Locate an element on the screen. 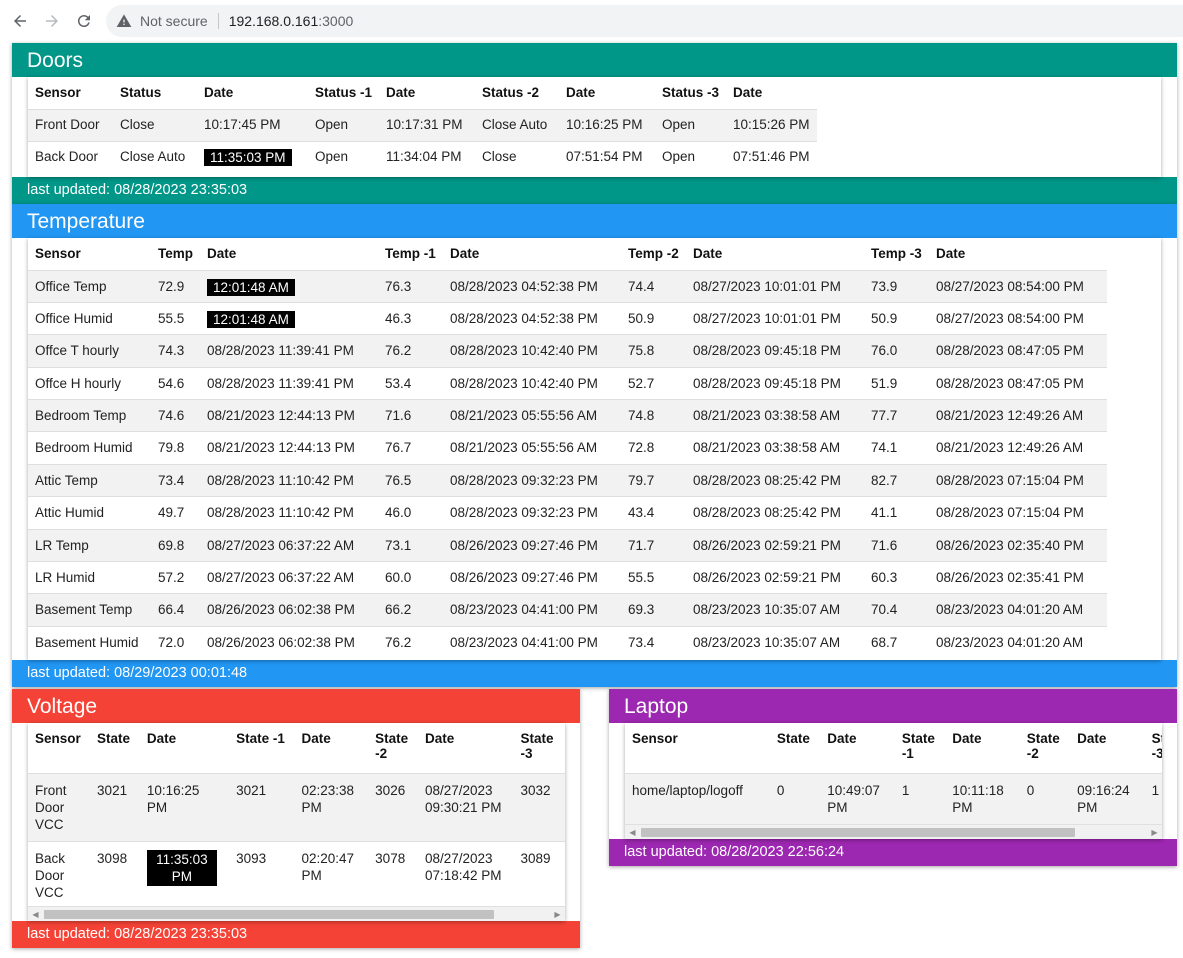  table-cell: 46.0 is located at coordinates (398, 513).